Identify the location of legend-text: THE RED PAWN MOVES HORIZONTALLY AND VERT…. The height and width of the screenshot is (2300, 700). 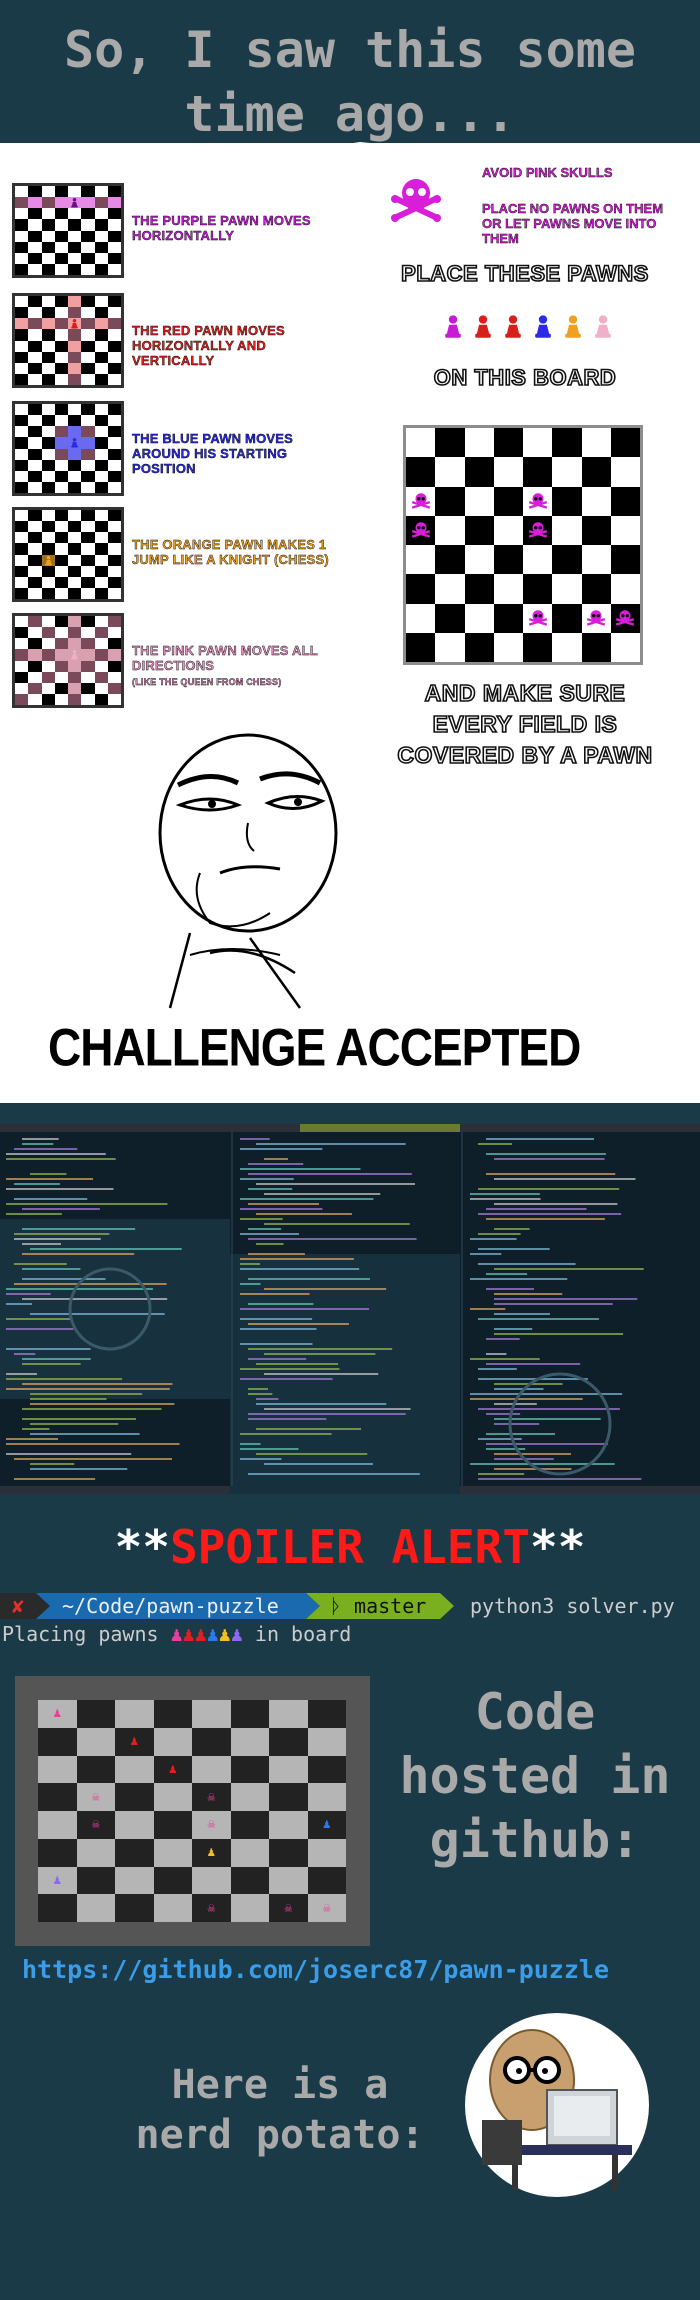
(208, 345).